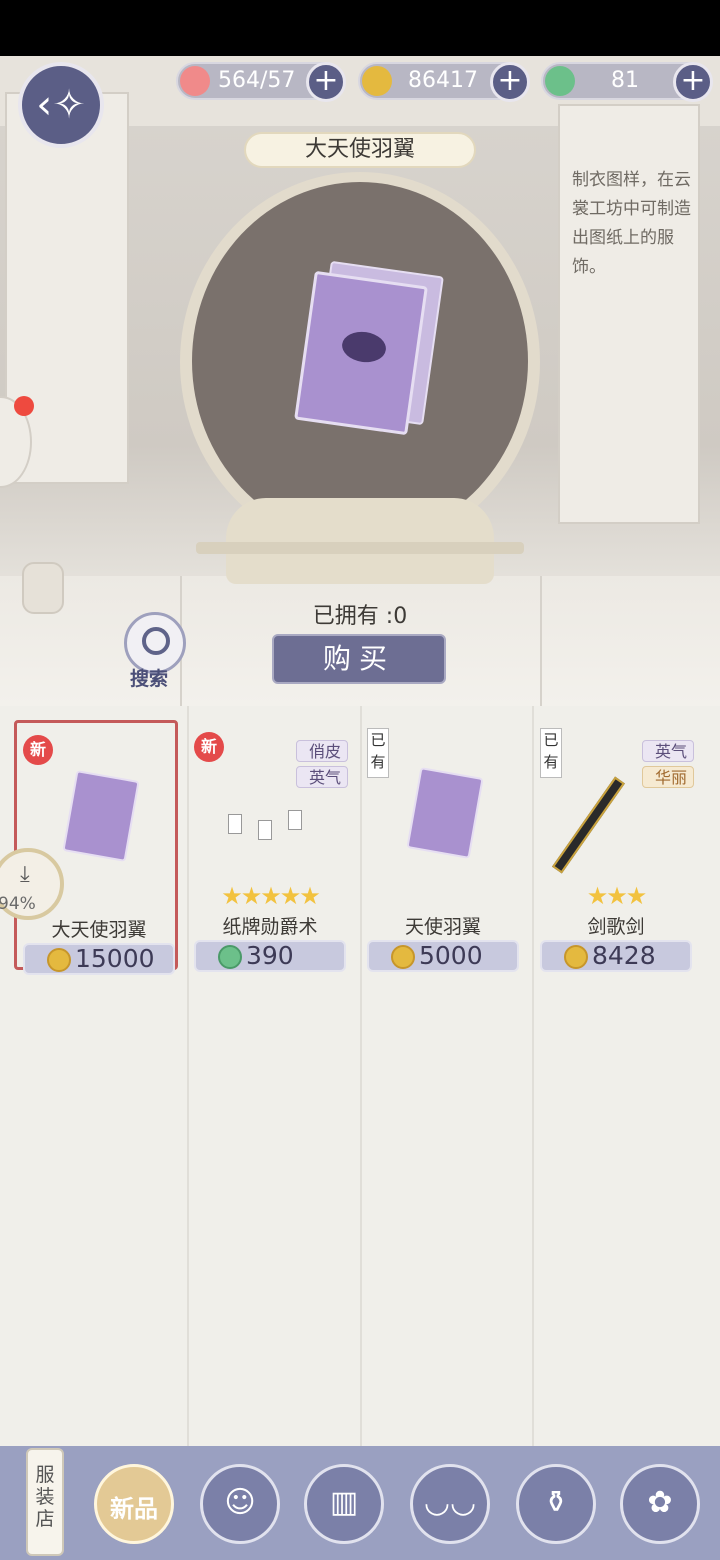 Image resolution: width=720 pixels, height=1560 pixels. I want to click on add-coins-button: +, so click(510, 82).